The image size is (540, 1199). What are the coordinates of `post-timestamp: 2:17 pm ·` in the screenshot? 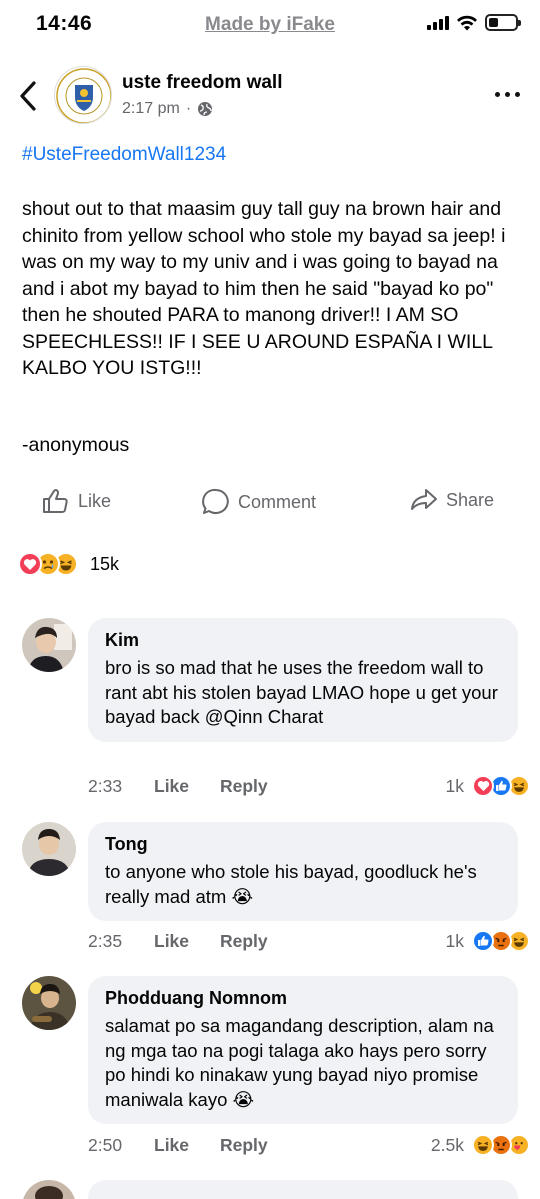 It's located at (167, 109).